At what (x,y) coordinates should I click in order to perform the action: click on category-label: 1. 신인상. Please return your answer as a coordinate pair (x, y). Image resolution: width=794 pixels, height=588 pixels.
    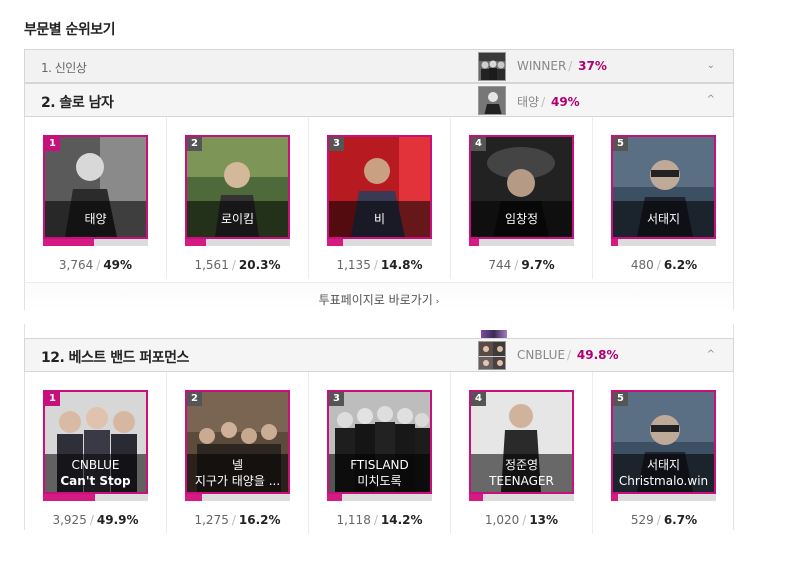
    Looking at the image, I should click on (64, 68).